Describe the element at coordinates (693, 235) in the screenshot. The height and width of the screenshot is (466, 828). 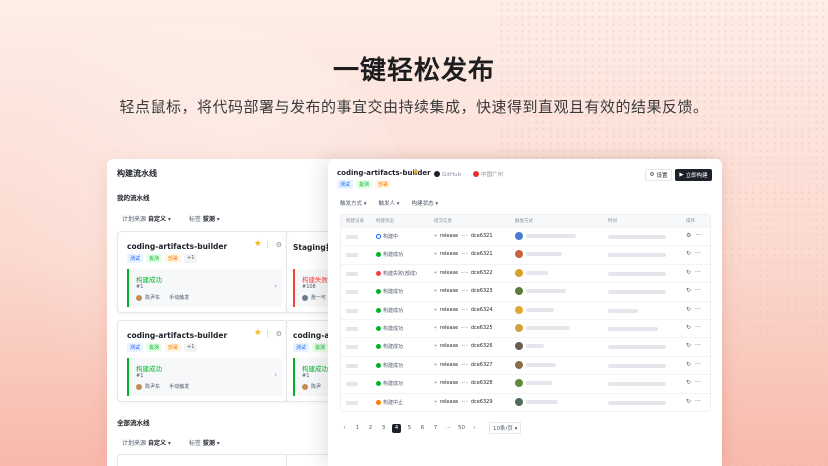
I see `row-actions: ⚙ ···` at that location.